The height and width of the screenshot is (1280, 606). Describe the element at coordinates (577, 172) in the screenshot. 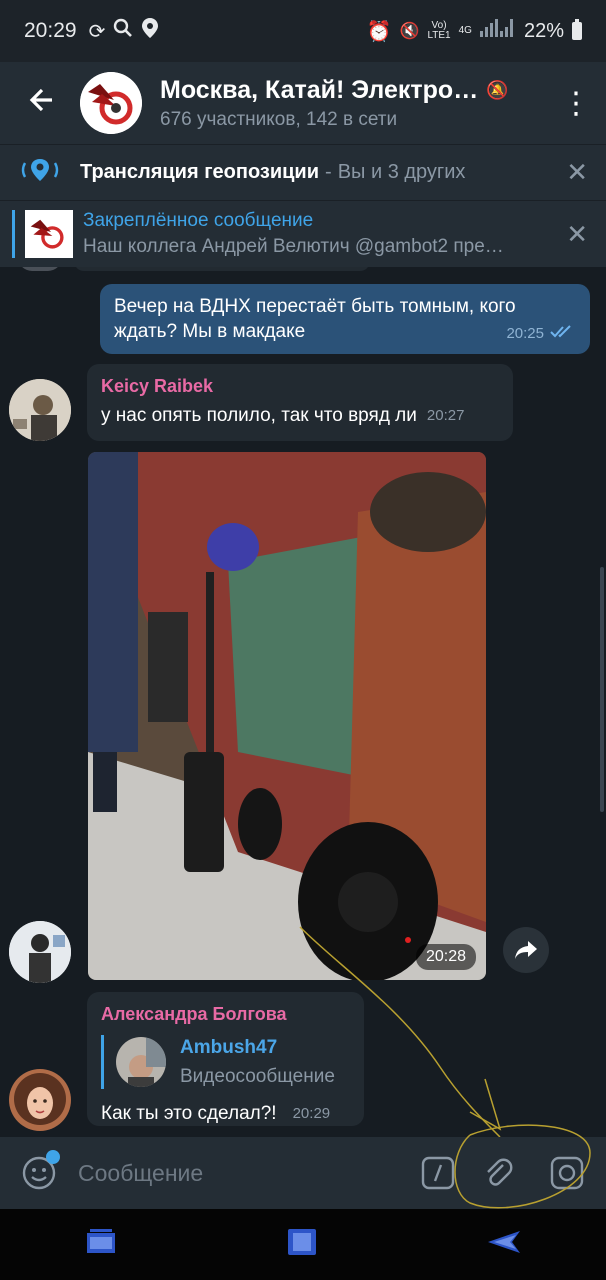

I see `close-live-location-icon: ✕` at that location.